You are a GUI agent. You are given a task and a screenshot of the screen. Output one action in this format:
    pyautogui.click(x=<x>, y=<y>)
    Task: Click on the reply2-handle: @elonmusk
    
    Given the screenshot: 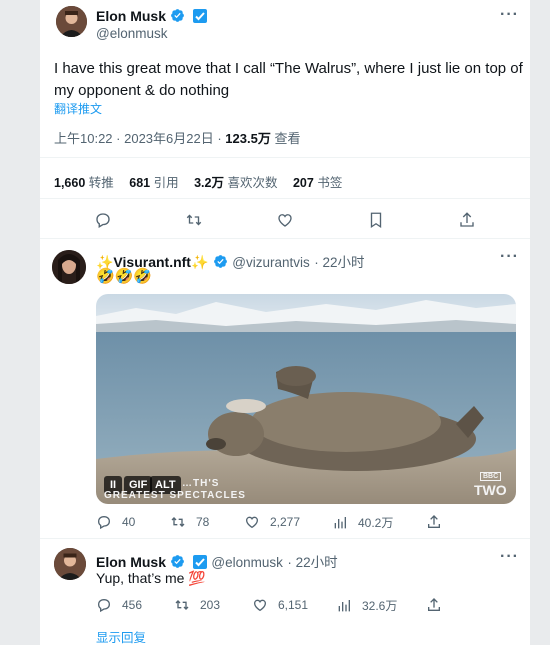 What is the action you would take?
    pyautogui.click(x=246, y=562)
    